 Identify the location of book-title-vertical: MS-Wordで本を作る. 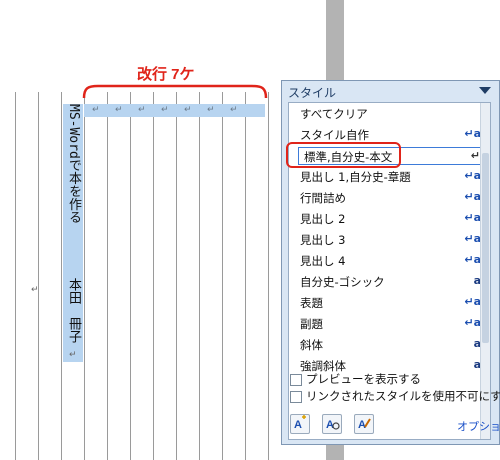
(73, 164).